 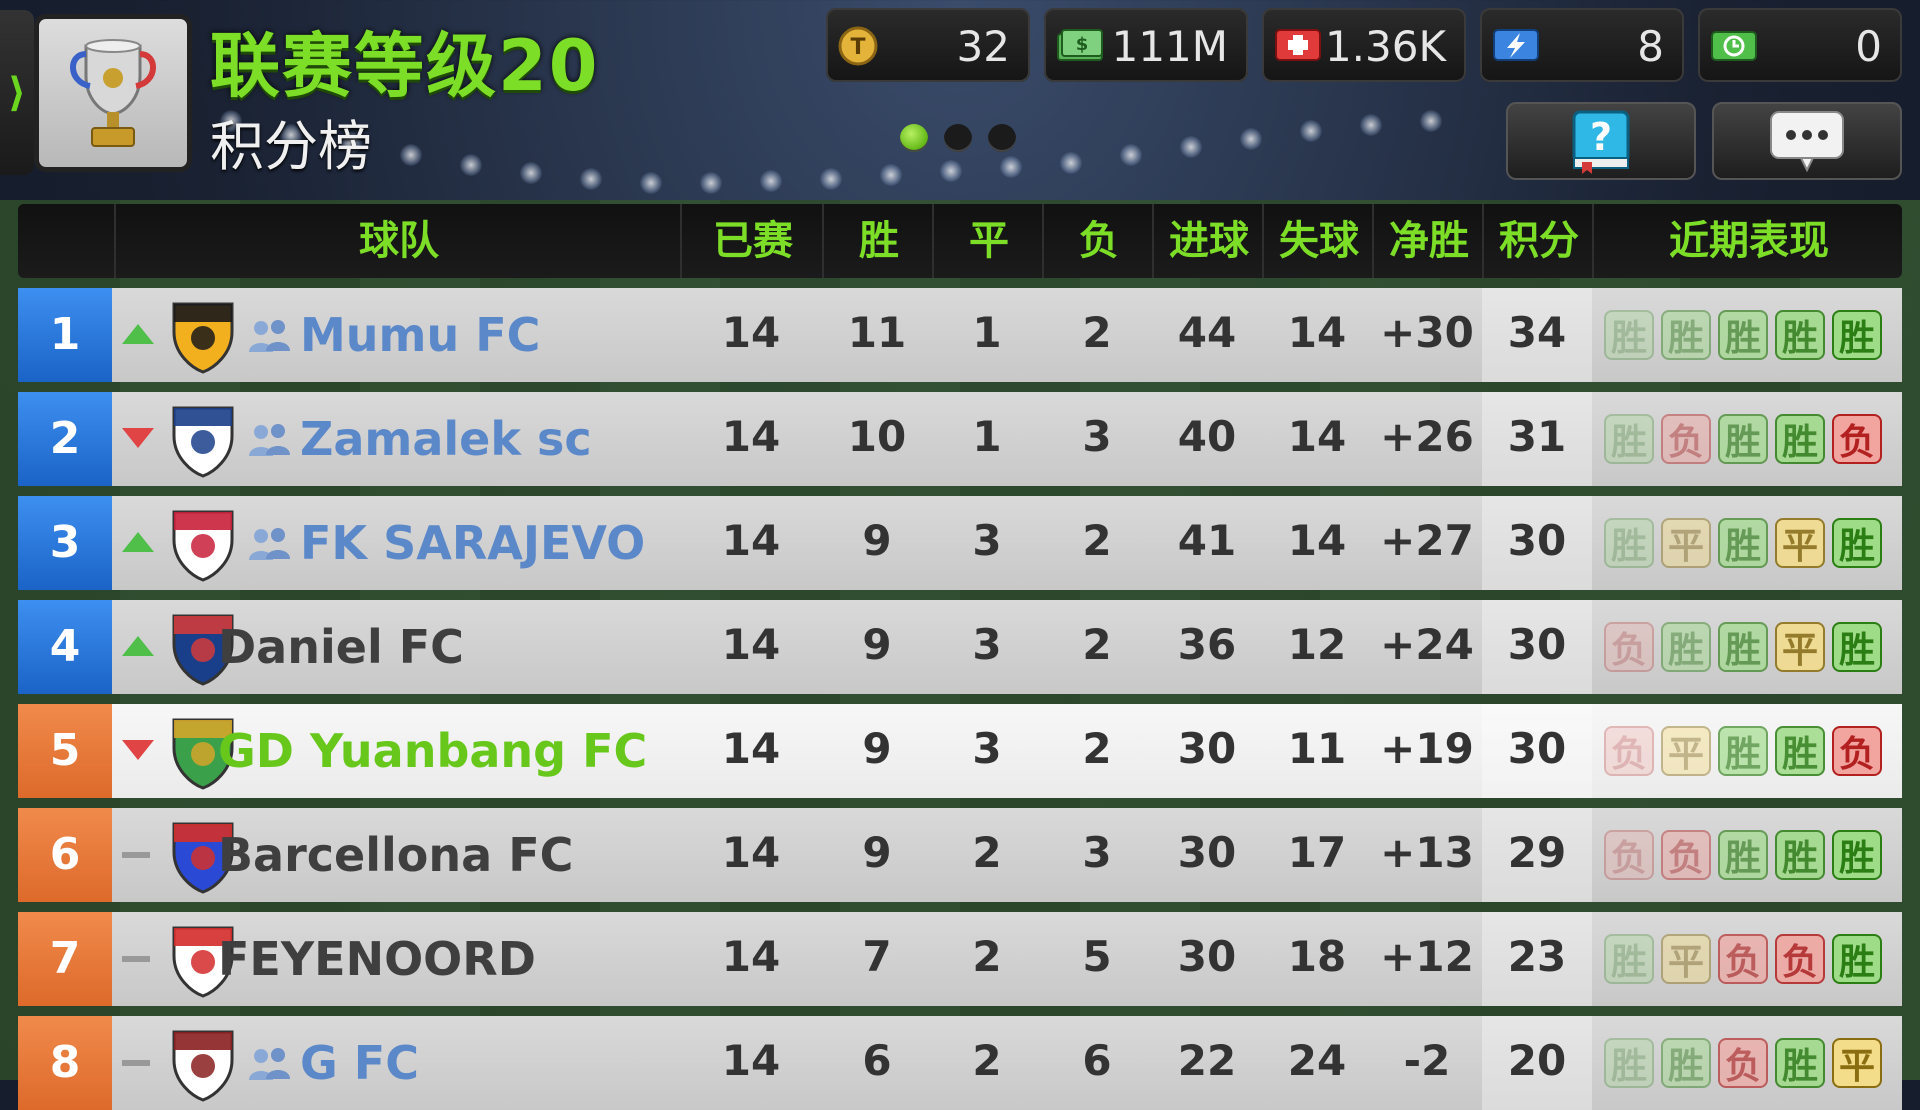 What do you see at coordinates (960, 335) in the screenshot?
I see `table-row: 1 Mumu FC 14 11 1 2 44 14 +30 34 胜胜胜胜胜` at bounding box center [960, 335].